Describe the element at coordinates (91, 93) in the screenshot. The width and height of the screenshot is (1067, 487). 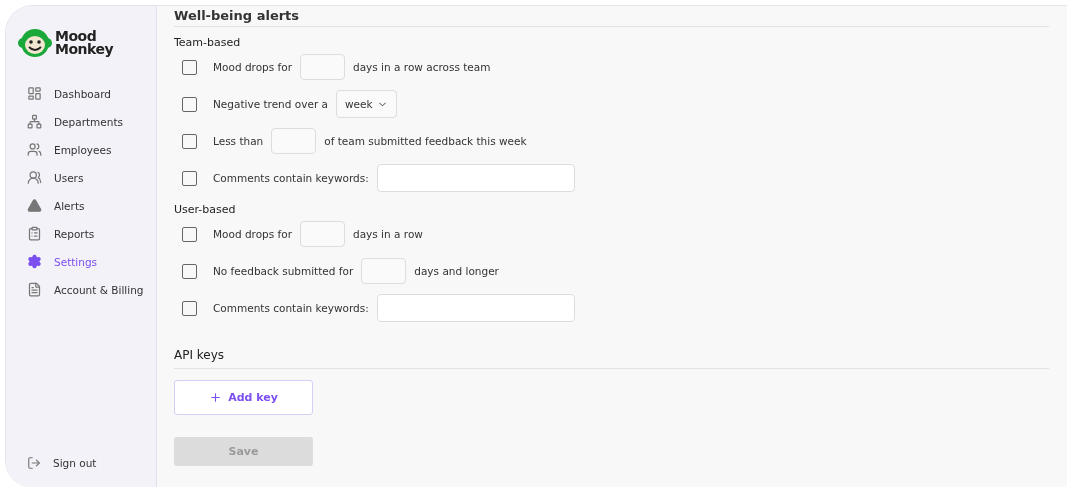
I see `sidebar-item: Dashboard` at that location.